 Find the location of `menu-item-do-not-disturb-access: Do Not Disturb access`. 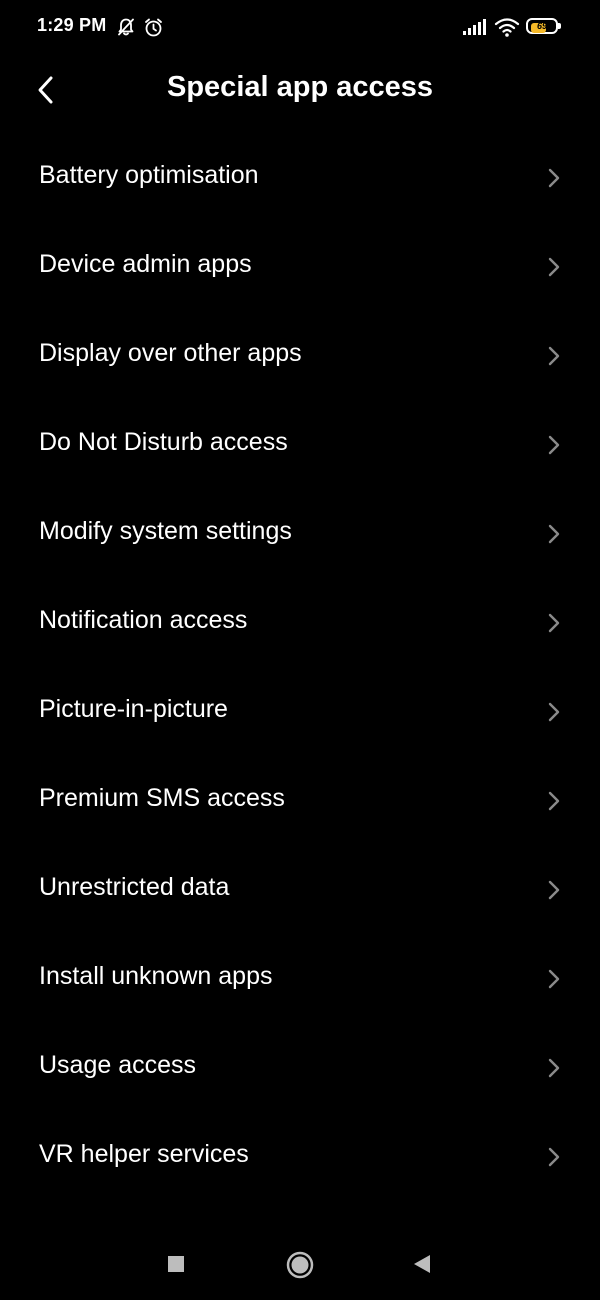

menu-item-do-not-disturb-access: Do Not Disturb access is located at coordinates (300, 445).